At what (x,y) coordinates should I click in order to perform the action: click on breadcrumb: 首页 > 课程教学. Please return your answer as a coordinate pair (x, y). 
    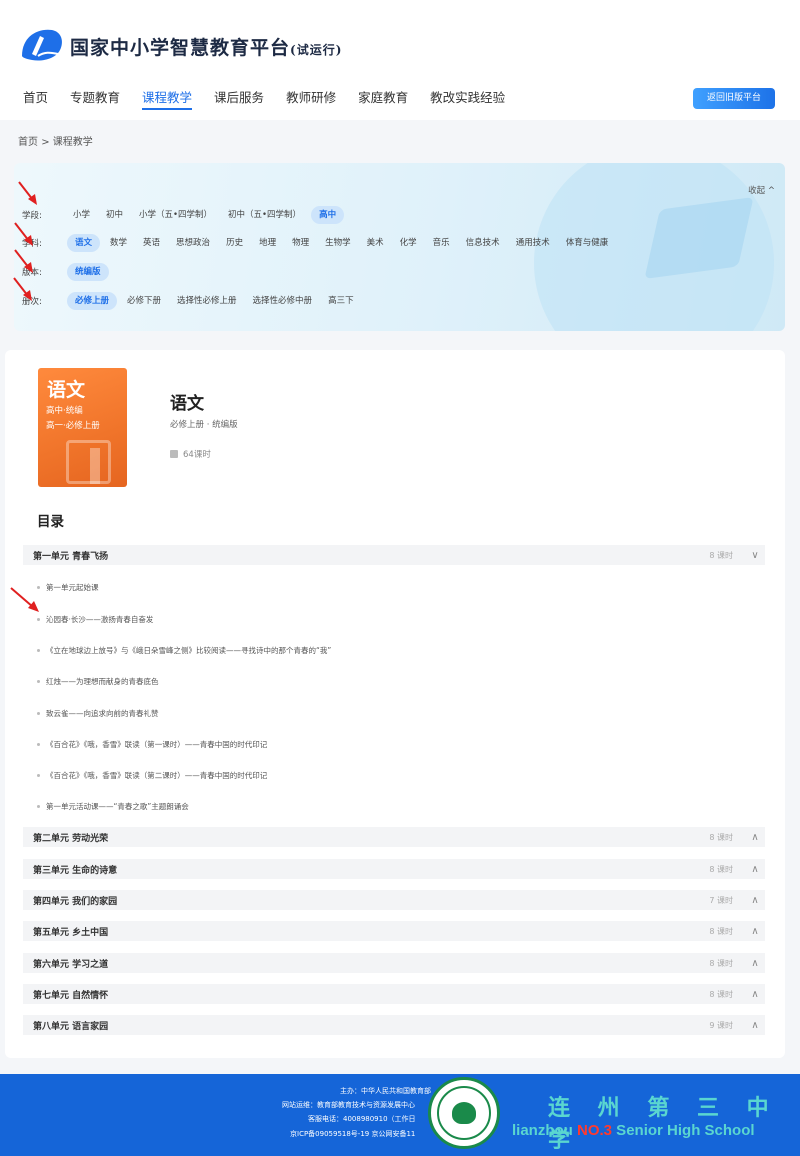
    Looking at the image, I should click on (55, 140).